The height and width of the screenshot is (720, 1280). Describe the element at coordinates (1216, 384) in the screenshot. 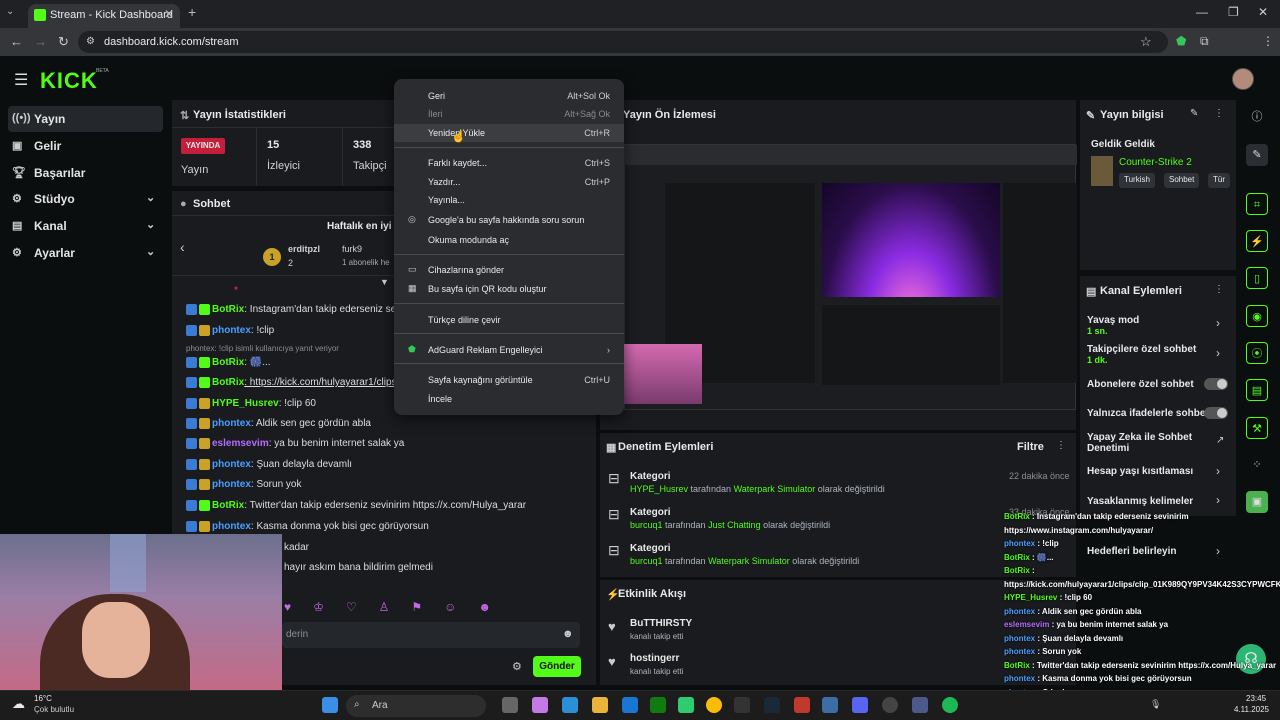

I see `subs-only-toggle` at that location.